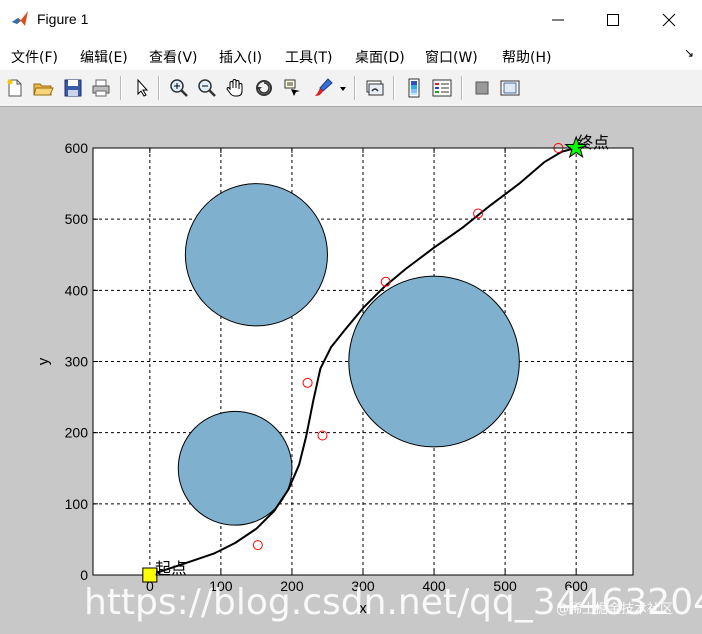  What do you see at coordinates (43, 361) in the screenshot?
I see `y-axis-label: y` at bounding box center [43, 361].